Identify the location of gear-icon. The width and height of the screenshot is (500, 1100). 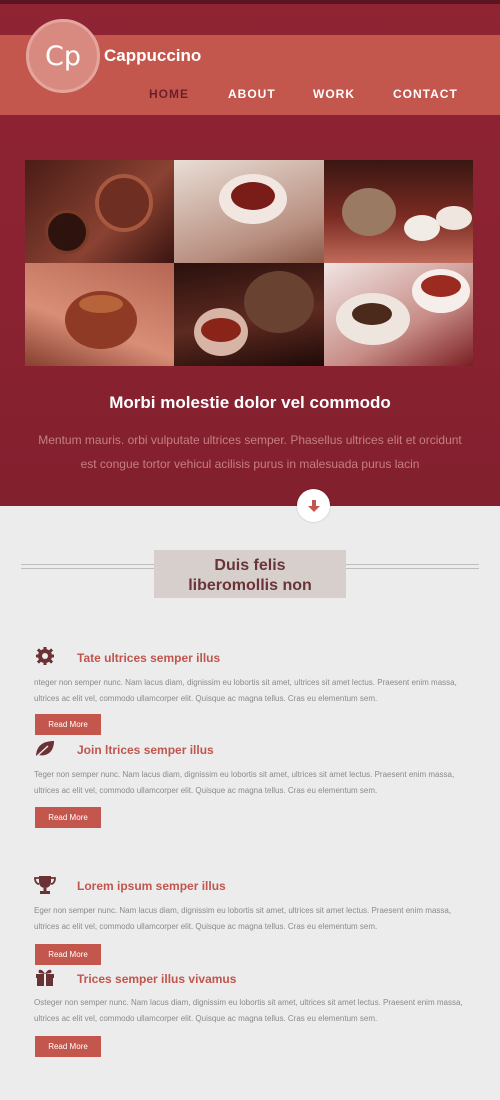
(45, 656).